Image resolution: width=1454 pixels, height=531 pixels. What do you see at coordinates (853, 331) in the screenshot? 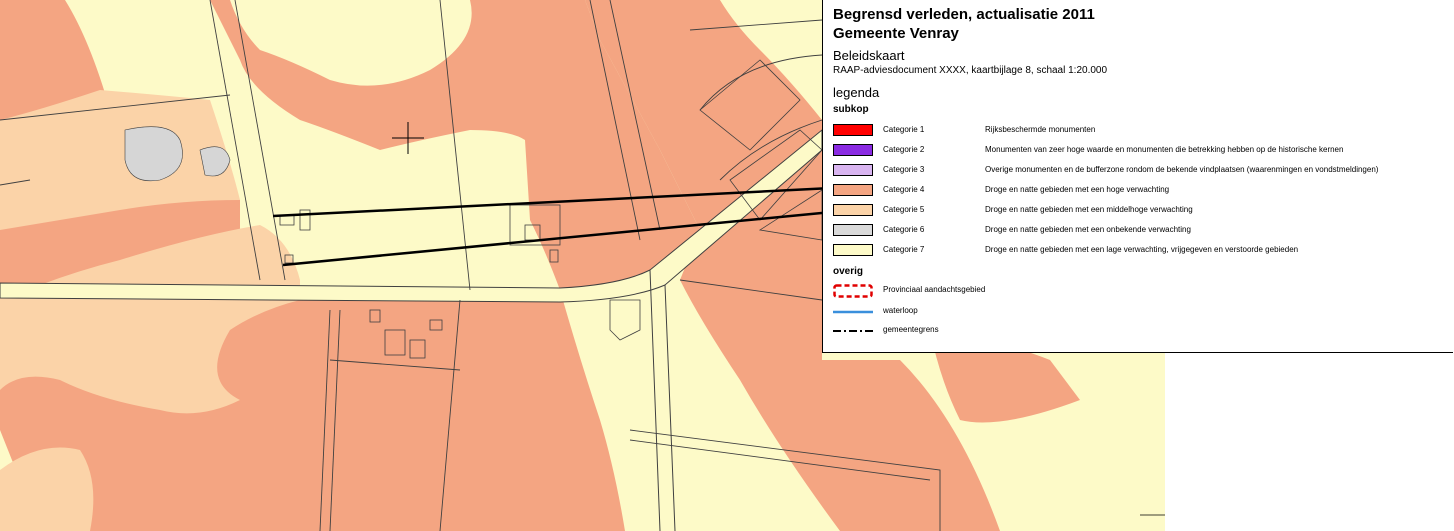
I see `dash-dot-line-icon` at bounding box center [853, 331].